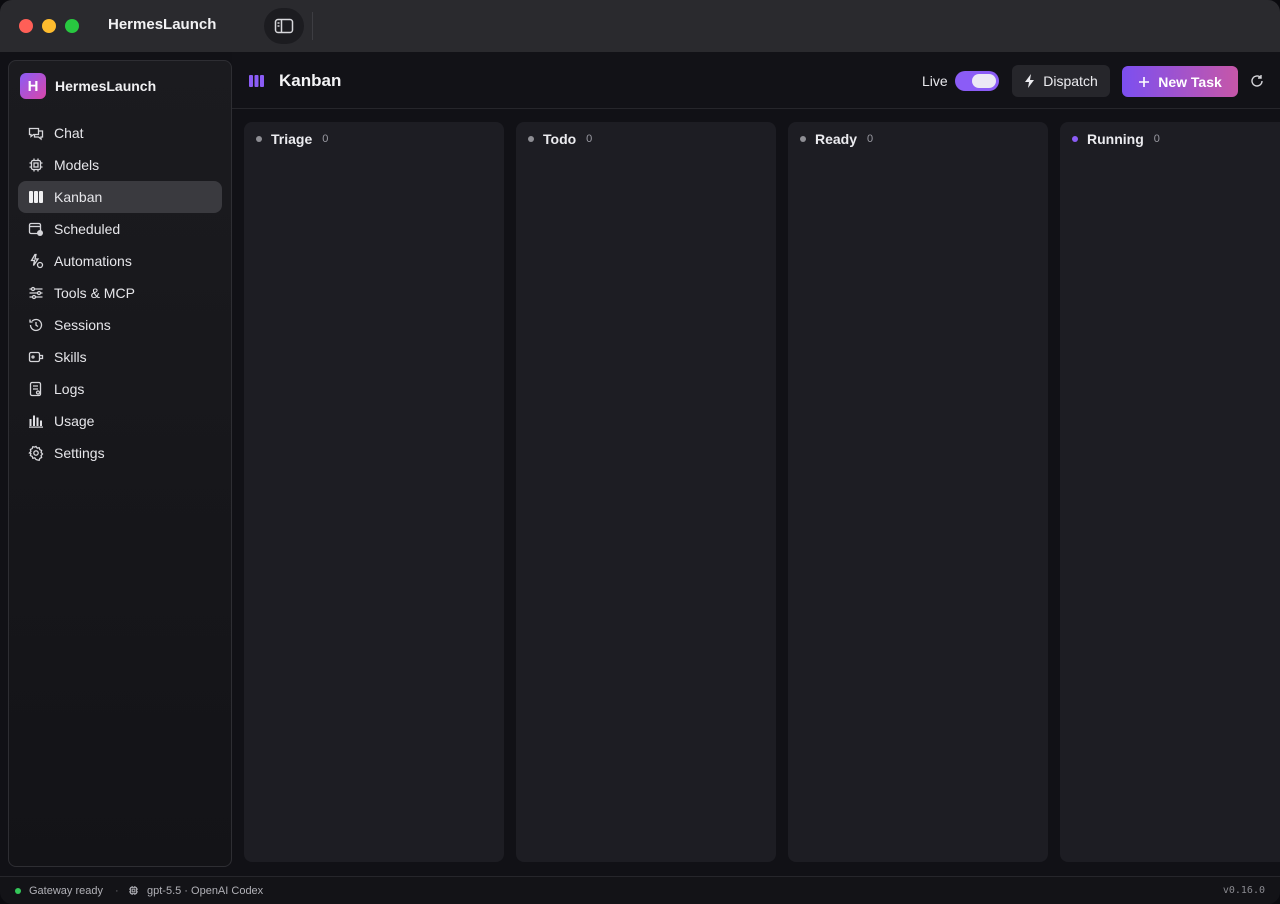 The image size is (1280, 904). I want to click on sidebar-brand: H HermesLaunch, so click(88, 86).